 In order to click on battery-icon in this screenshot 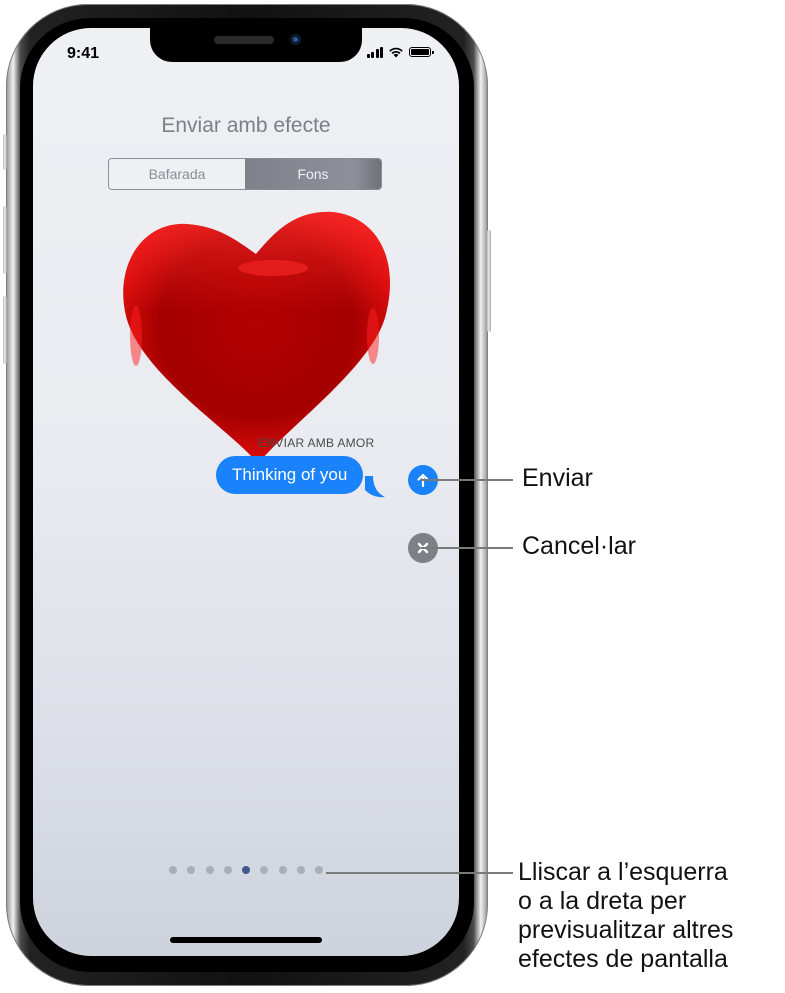, I will do `click(421, 52)`.